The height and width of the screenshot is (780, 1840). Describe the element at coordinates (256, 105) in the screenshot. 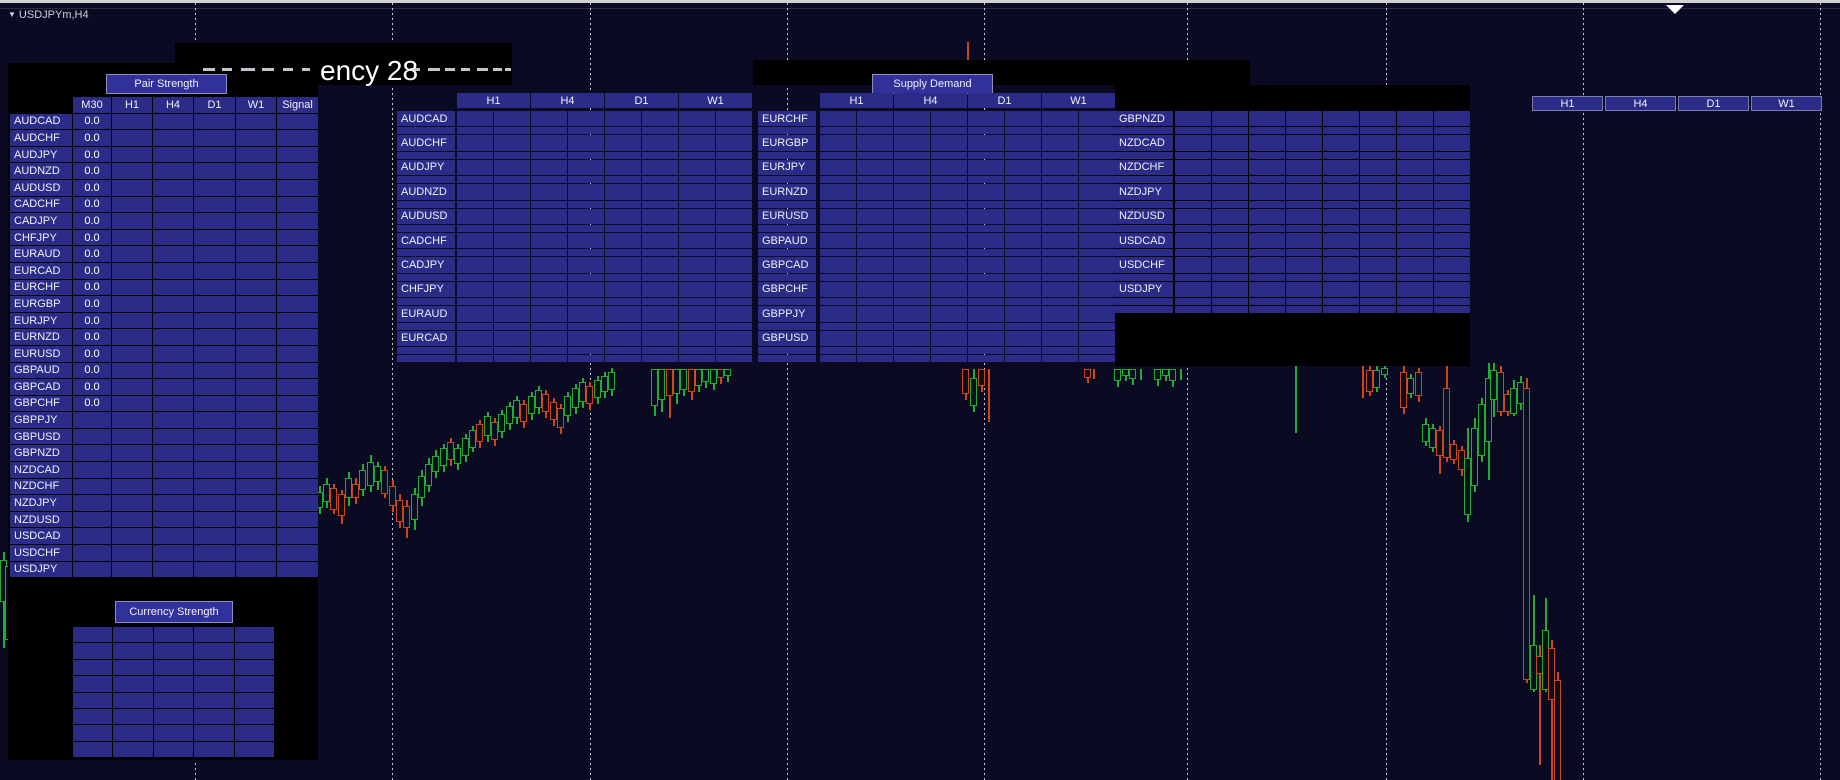

I see `column-header-w1: W1` at that location.